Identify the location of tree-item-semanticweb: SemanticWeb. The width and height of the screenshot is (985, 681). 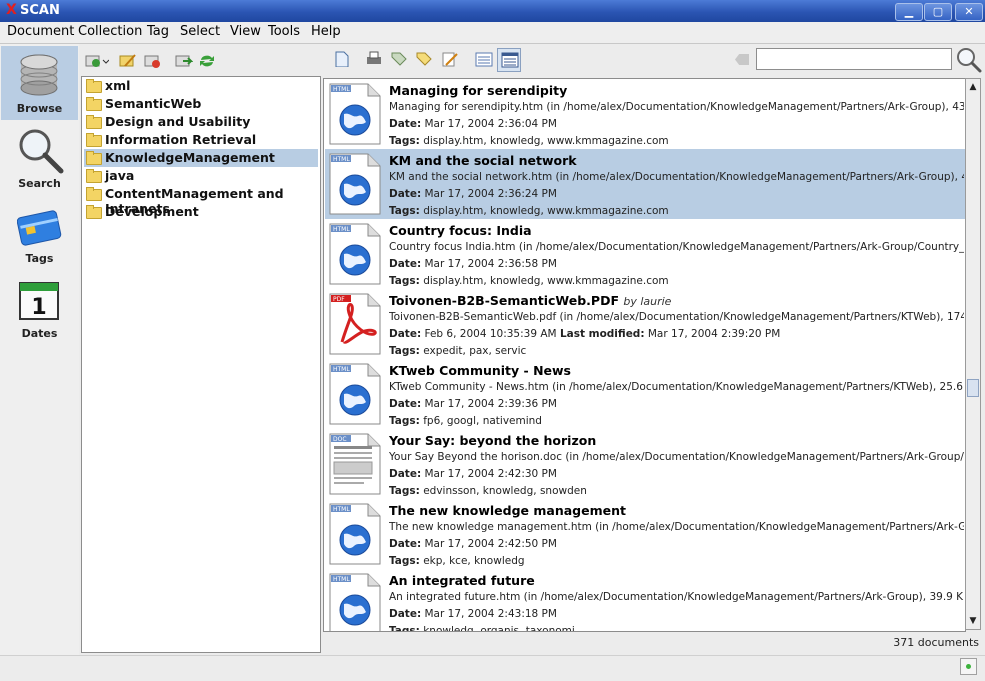
(201, 104).